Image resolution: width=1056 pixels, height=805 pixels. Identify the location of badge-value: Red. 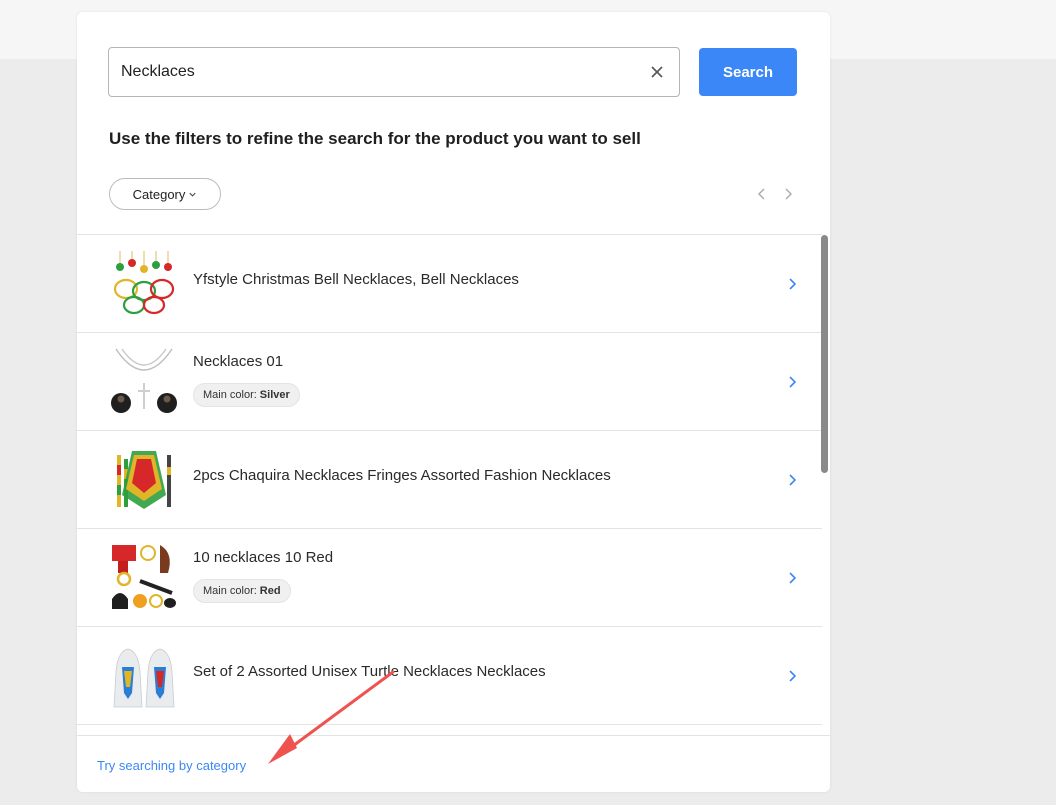
(270, 591).